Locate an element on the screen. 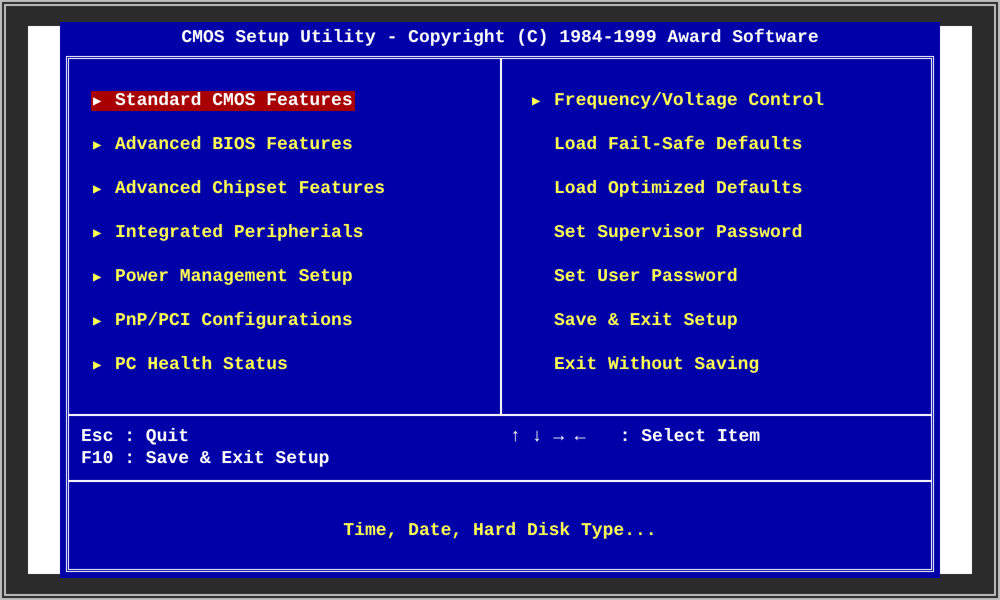  menu-item: Set User Password is located at coordinates (635, 277).